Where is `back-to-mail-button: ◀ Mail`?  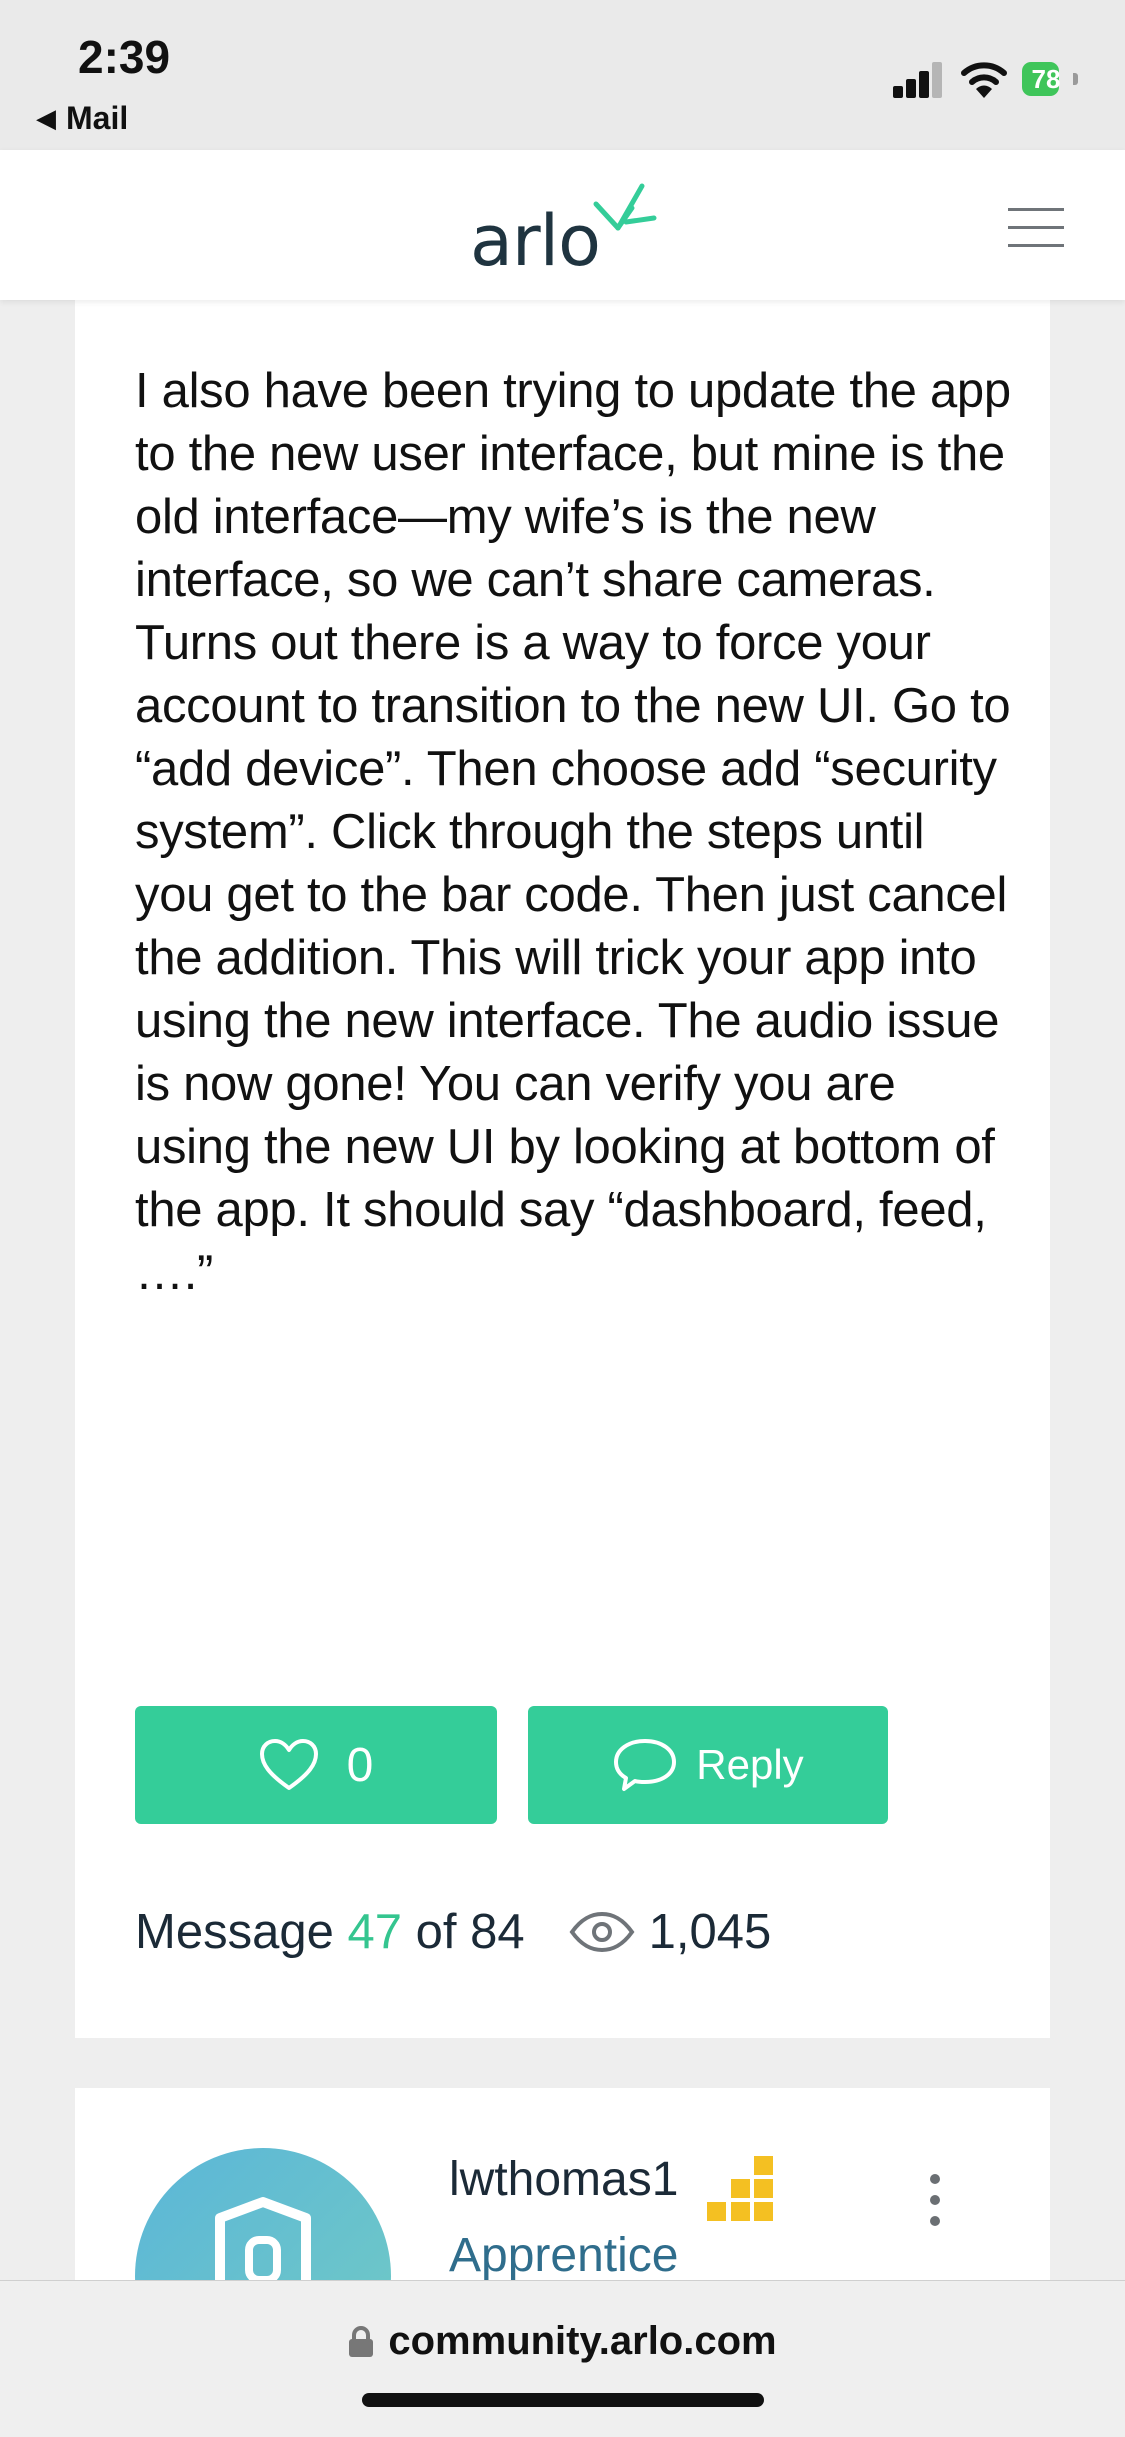 back-to-mail-button: ◀ Mail is located at coordinates (82, 118).